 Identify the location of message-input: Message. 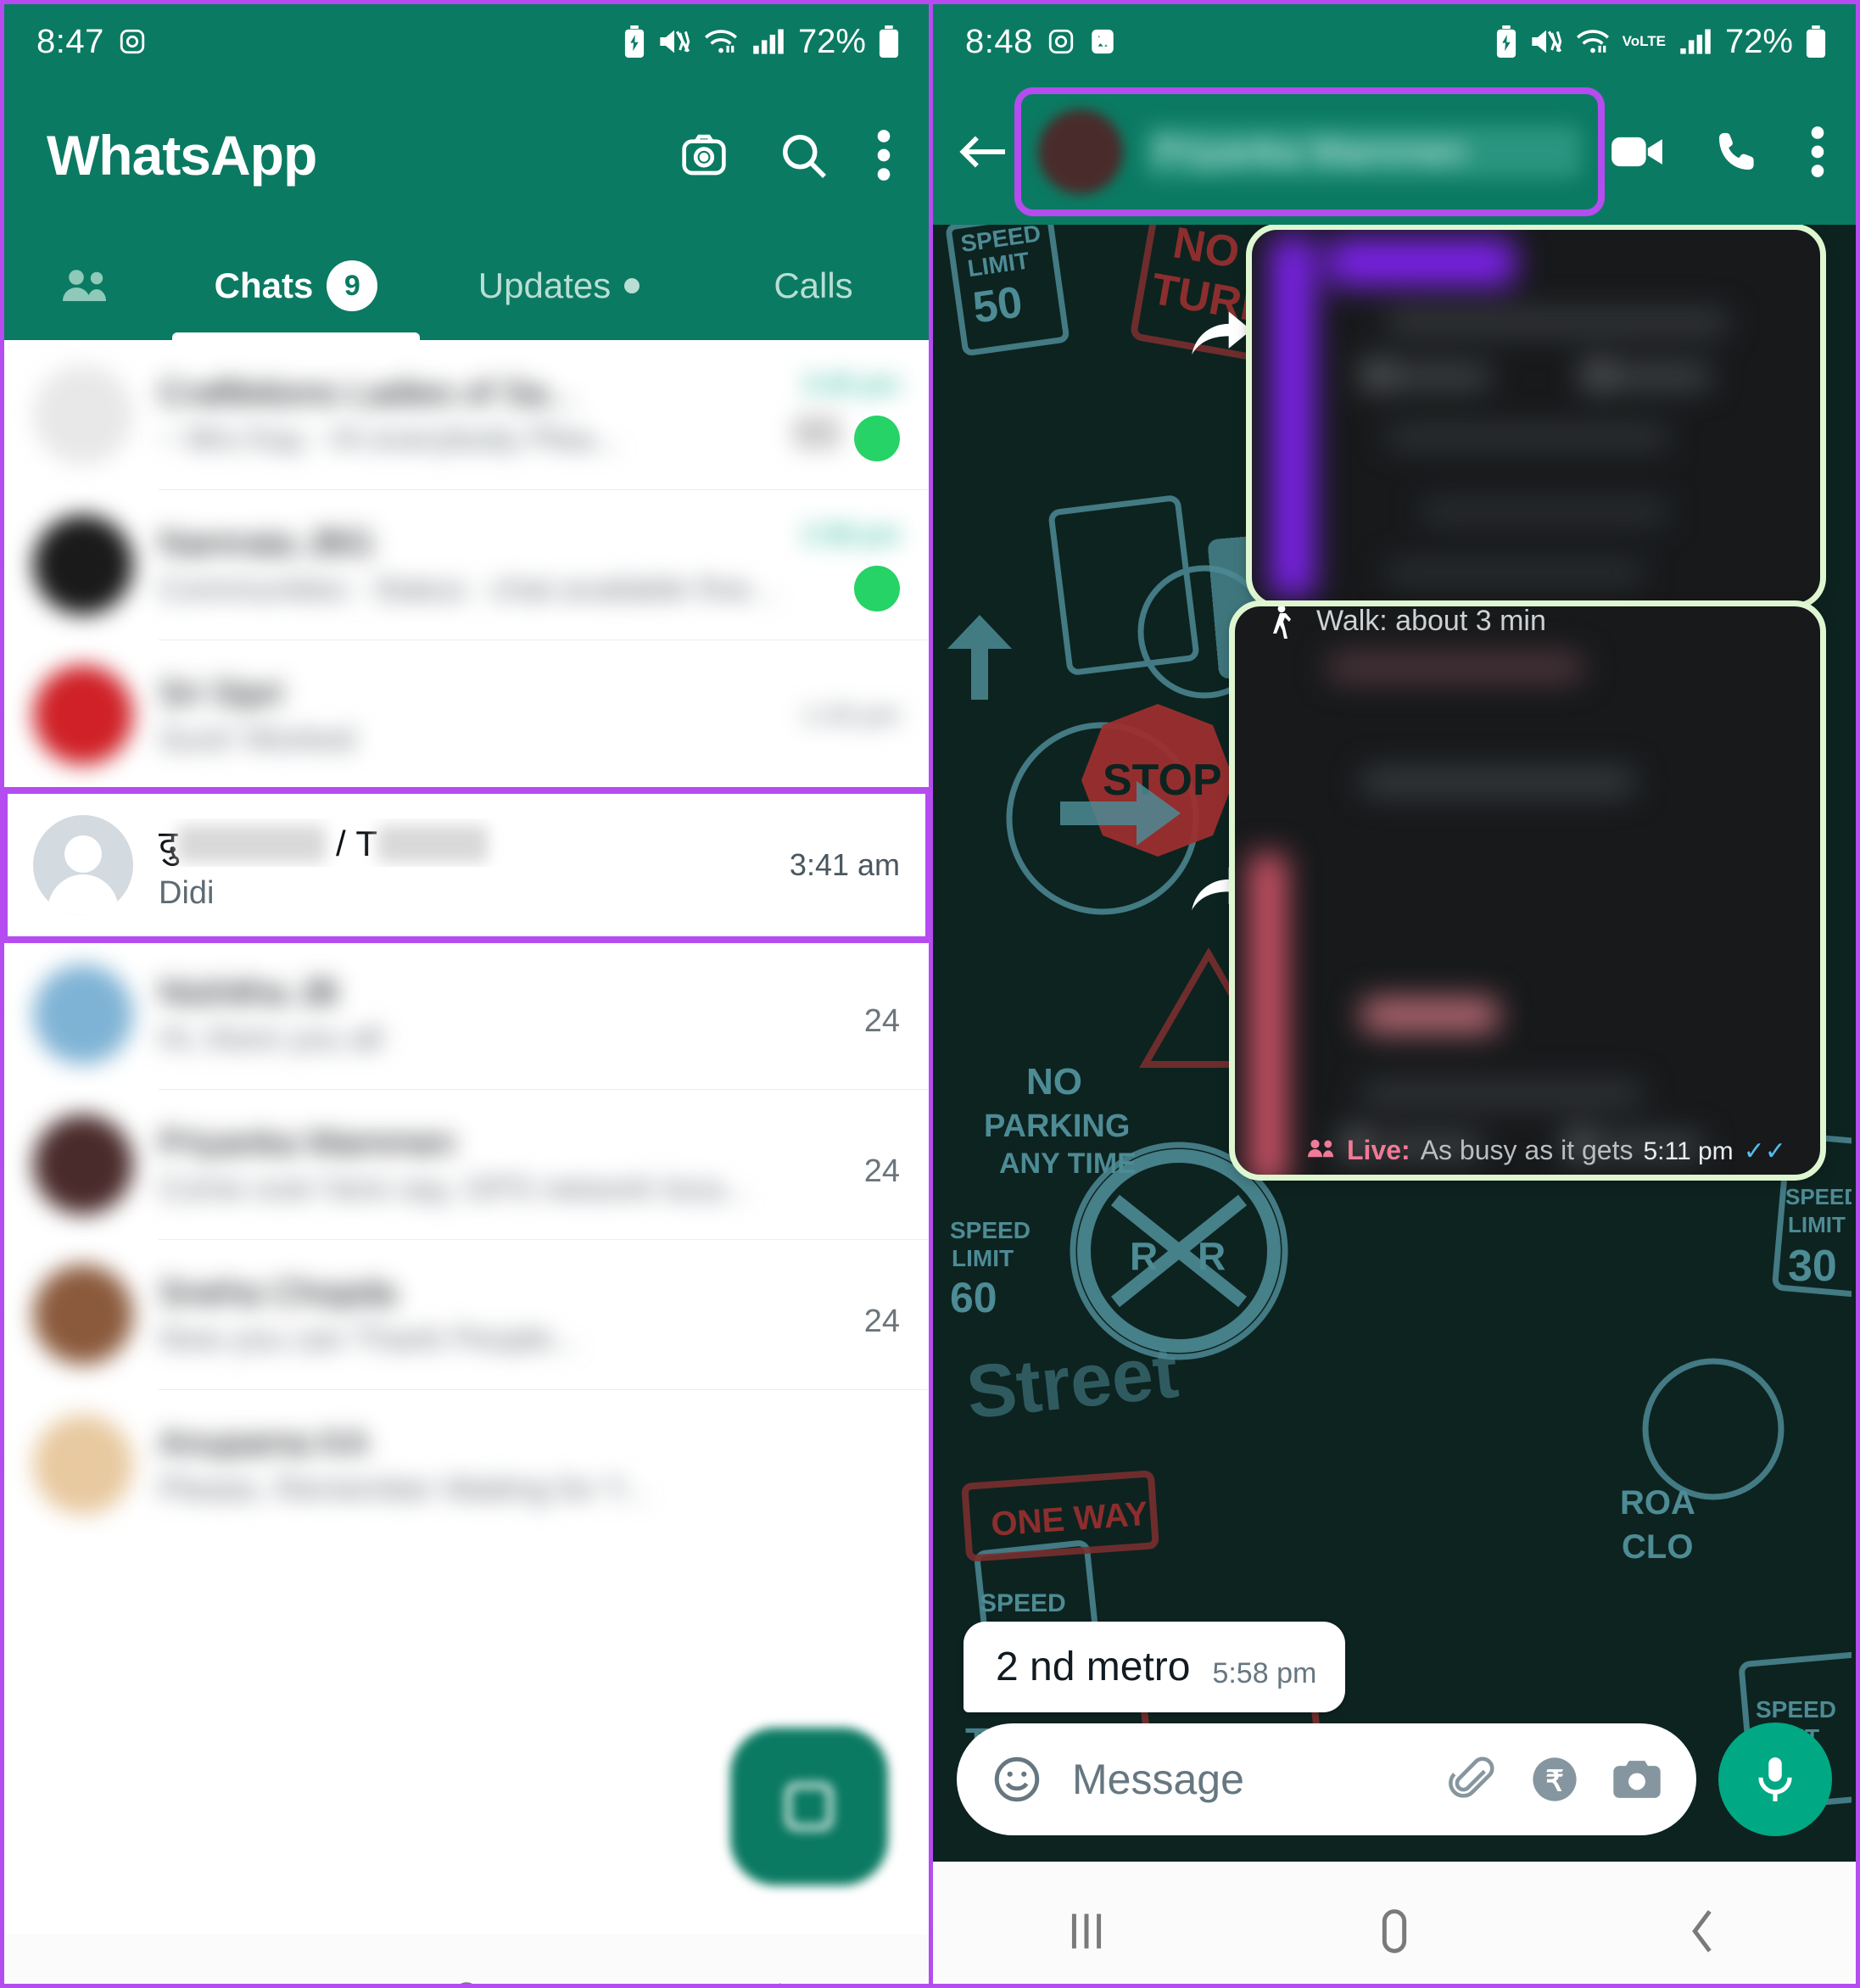
(1246, 1779).